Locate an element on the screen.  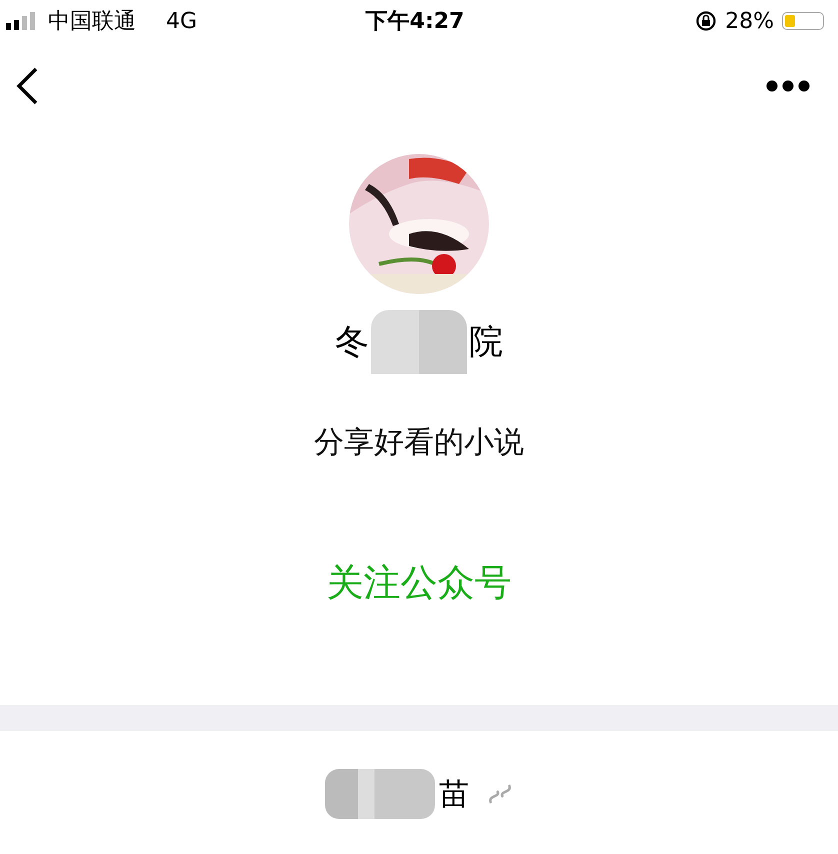
clock-time: 下午4:27 is located at coordinates (415, 21).